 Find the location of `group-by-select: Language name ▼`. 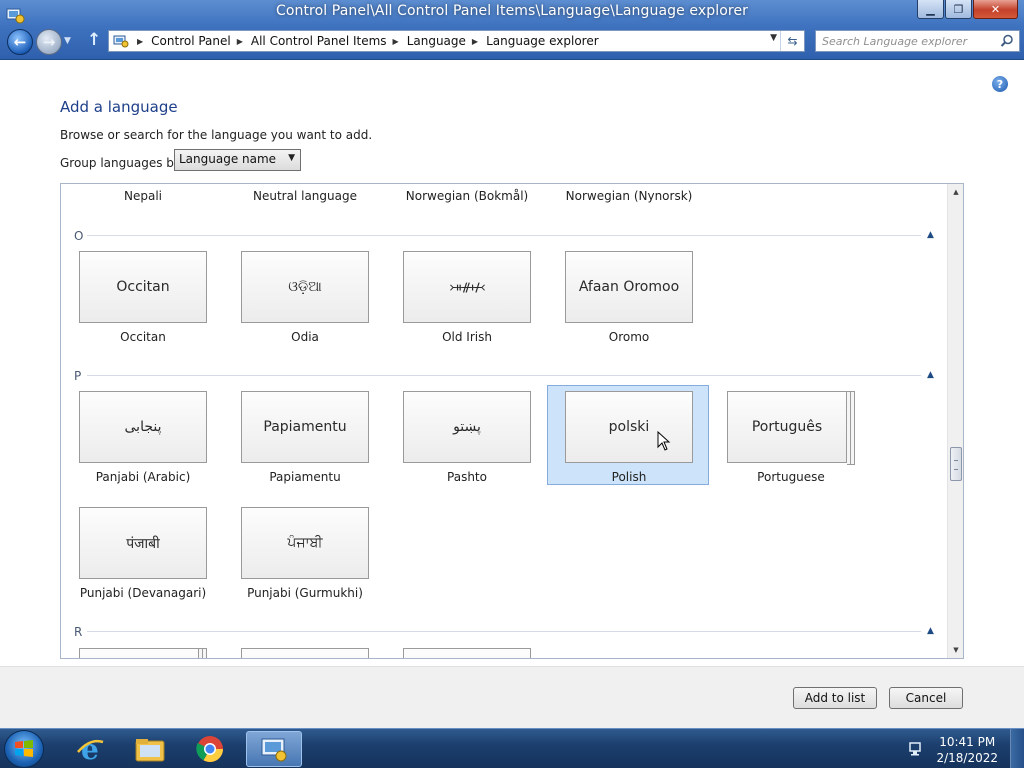

group-by-select: Language name ▼ is located at coordinates (237, 160).